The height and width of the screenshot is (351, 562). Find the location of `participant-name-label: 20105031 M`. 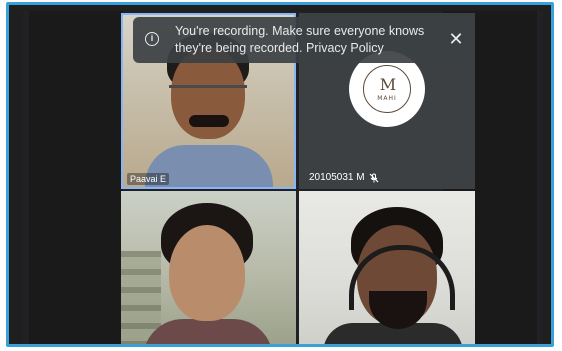

participant-name-label: 20105031 M is located at coordinates (337, 177).